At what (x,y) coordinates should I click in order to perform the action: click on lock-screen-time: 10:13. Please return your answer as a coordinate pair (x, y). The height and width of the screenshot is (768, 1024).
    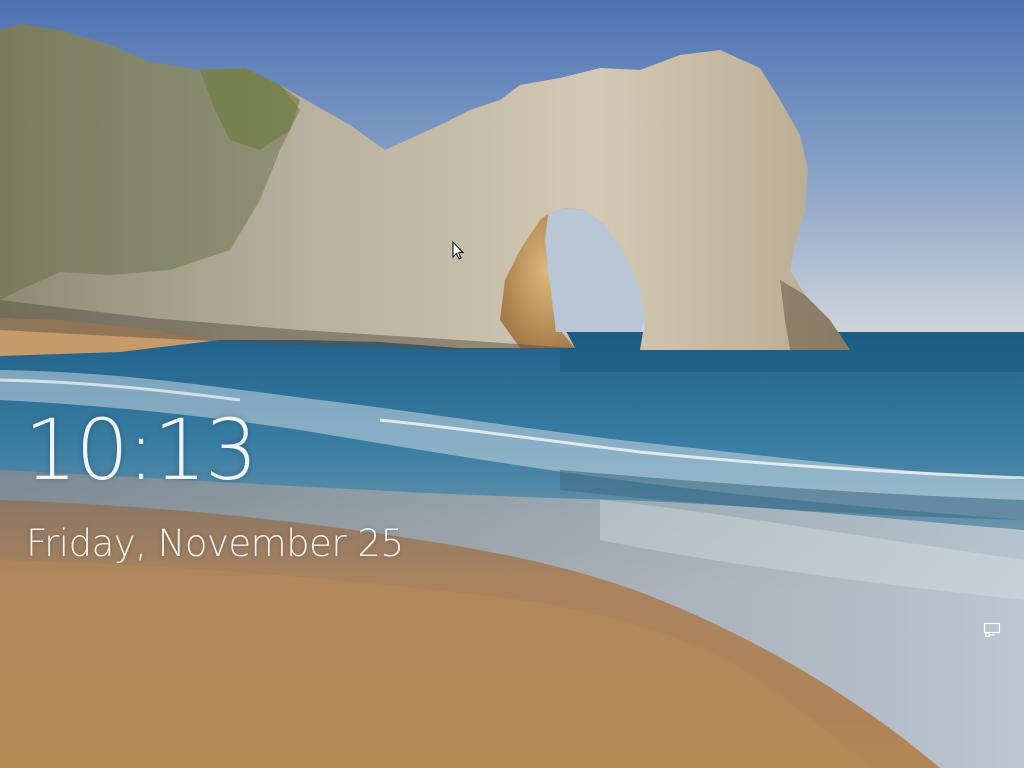
    Looking at the image, I should click on (141, 450).